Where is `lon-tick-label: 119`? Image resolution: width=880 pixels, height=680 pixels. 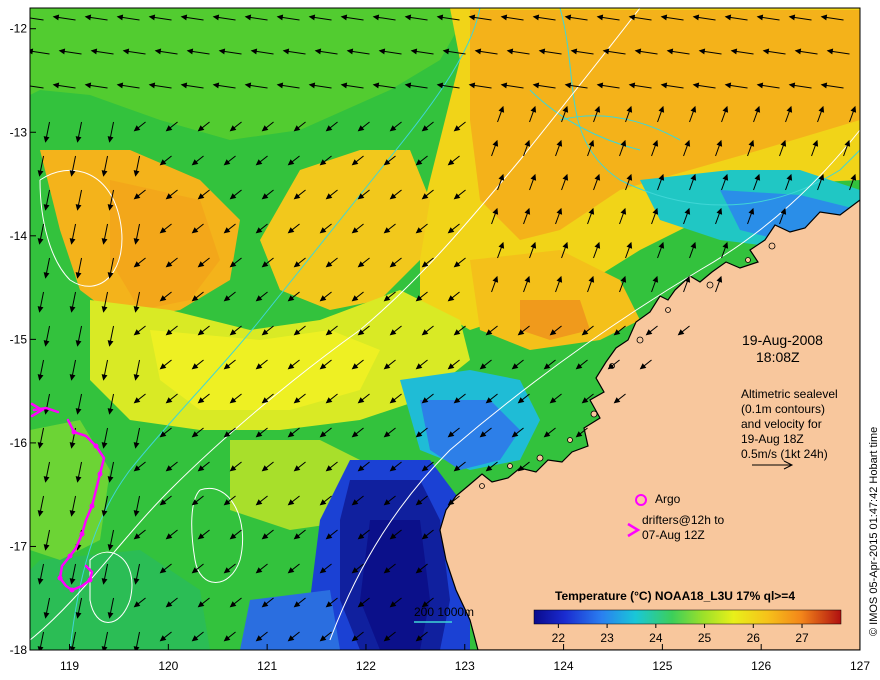 lon-tick-label: 119 is located at coordinates (69, 666).